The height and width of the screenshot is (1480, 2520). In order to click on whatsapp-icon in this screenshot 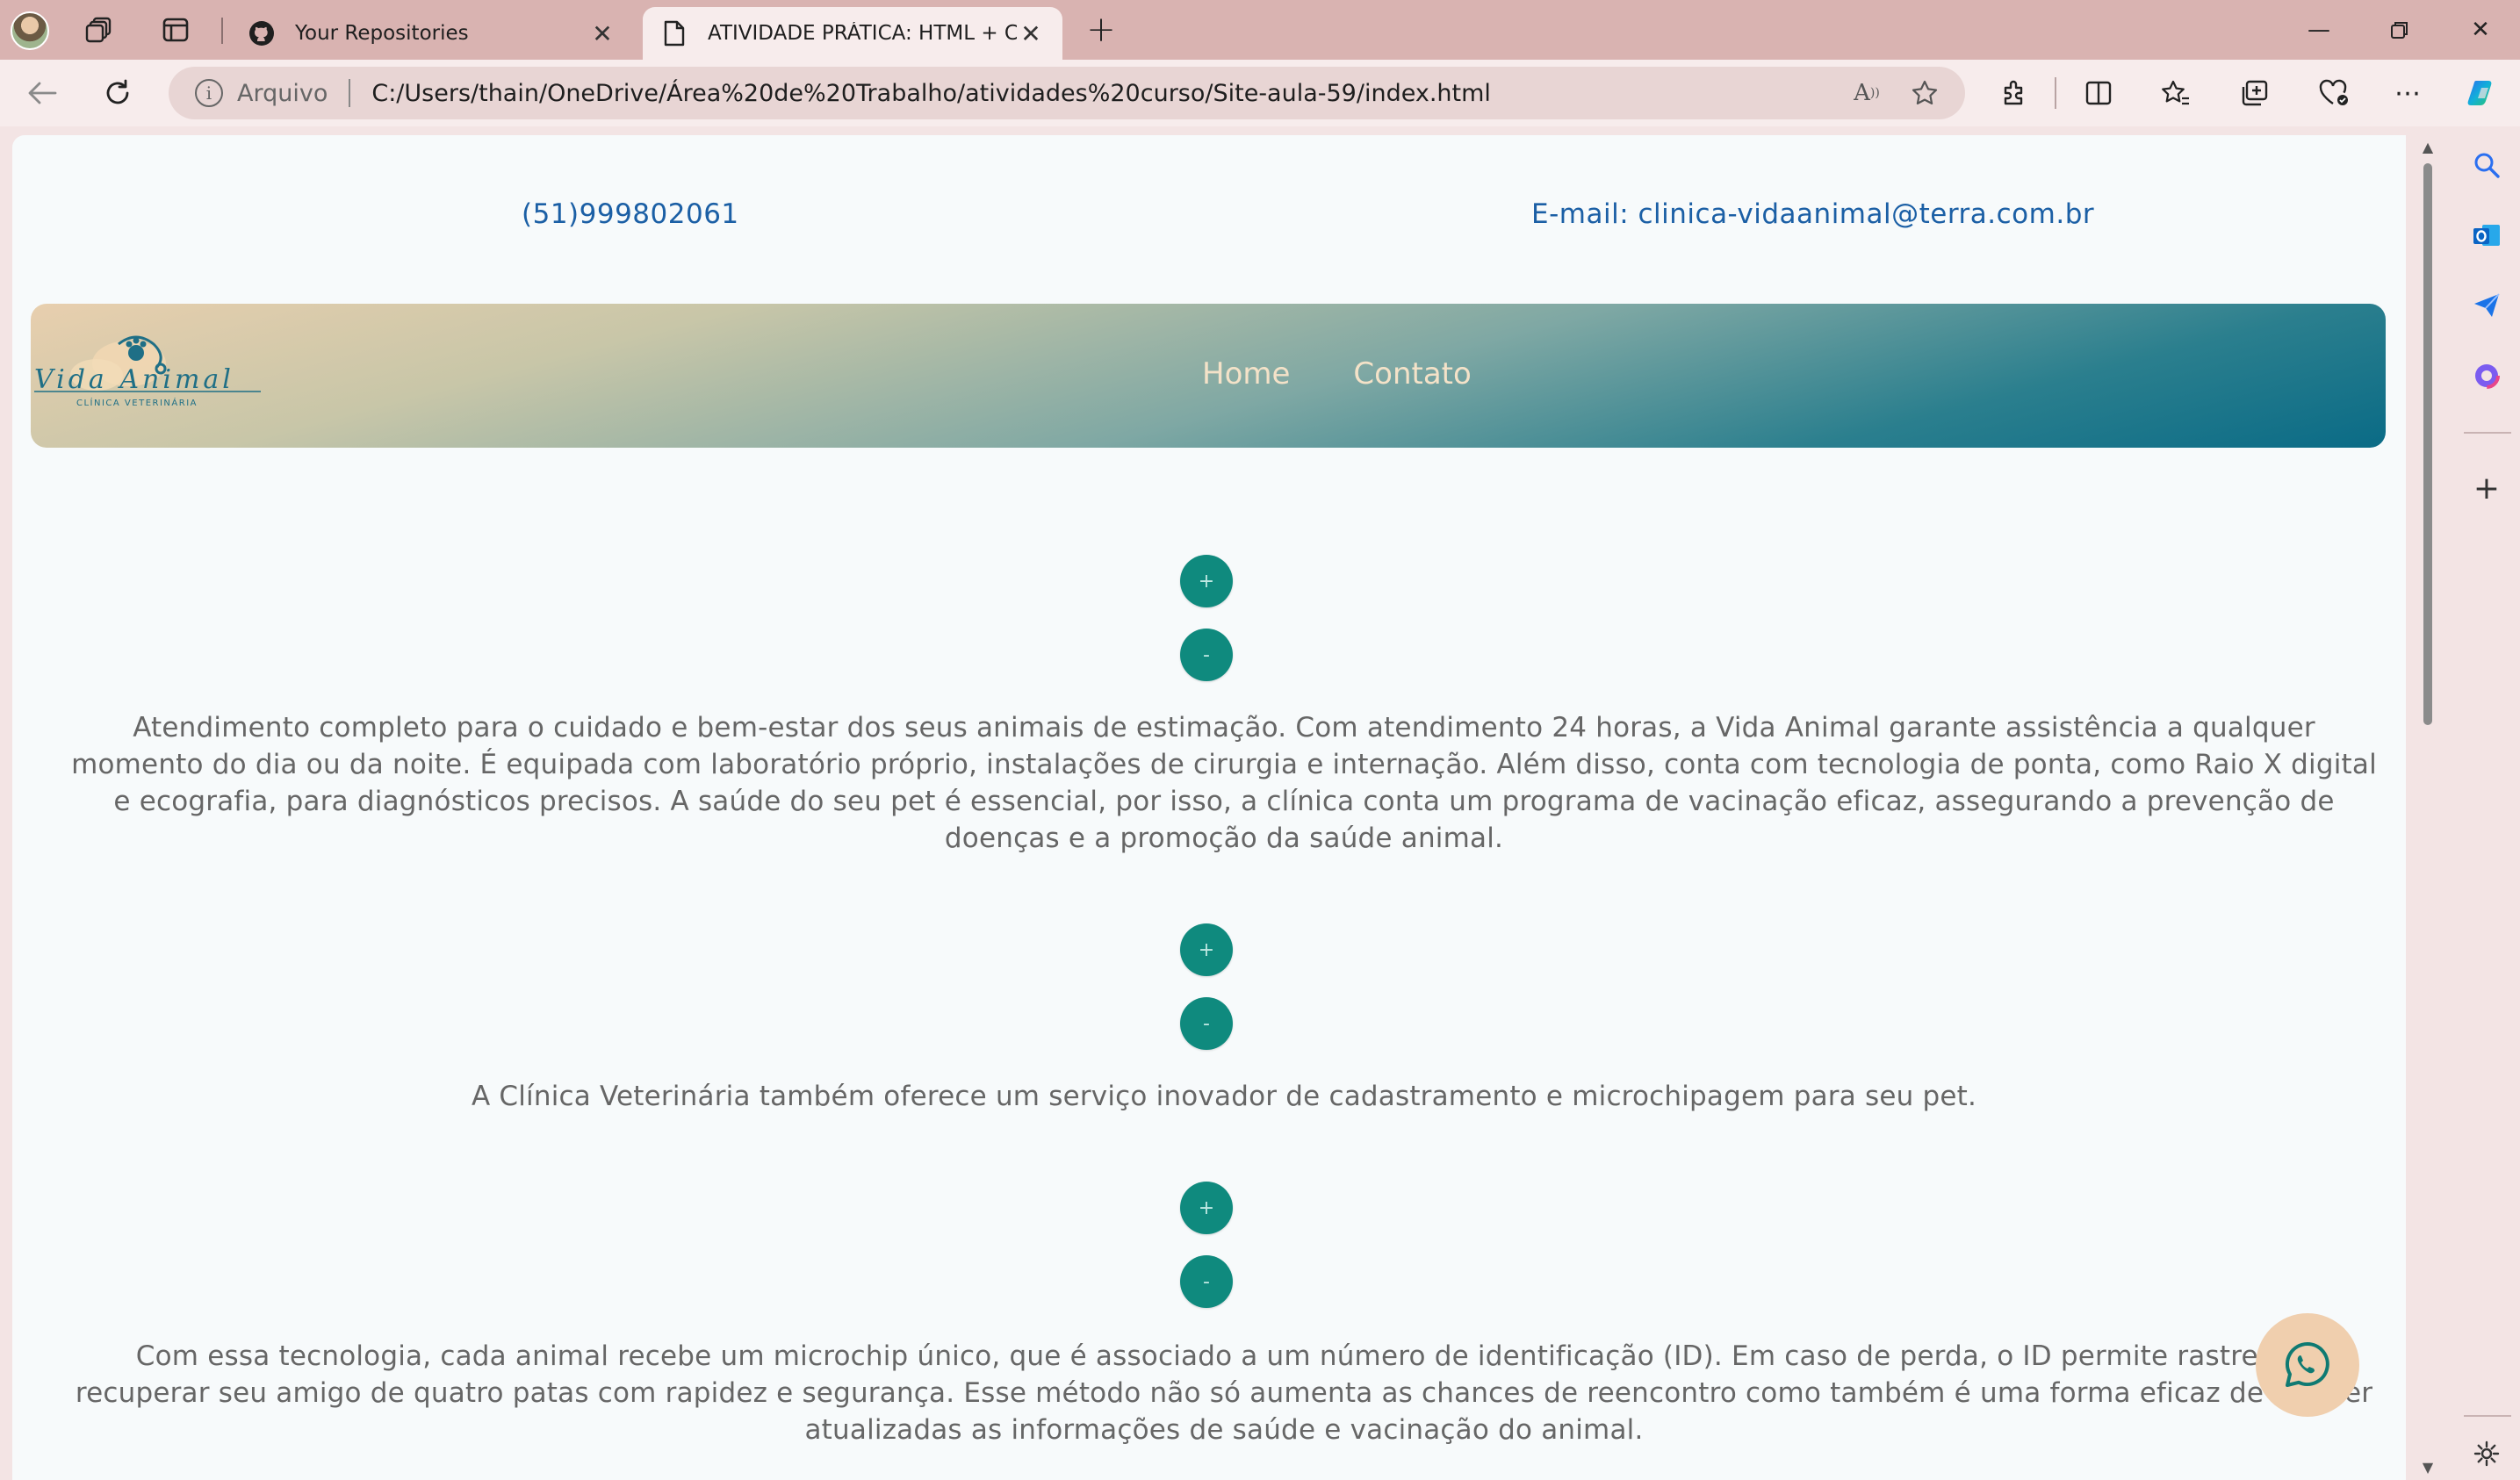, I will do `click(2307, 1364)`.